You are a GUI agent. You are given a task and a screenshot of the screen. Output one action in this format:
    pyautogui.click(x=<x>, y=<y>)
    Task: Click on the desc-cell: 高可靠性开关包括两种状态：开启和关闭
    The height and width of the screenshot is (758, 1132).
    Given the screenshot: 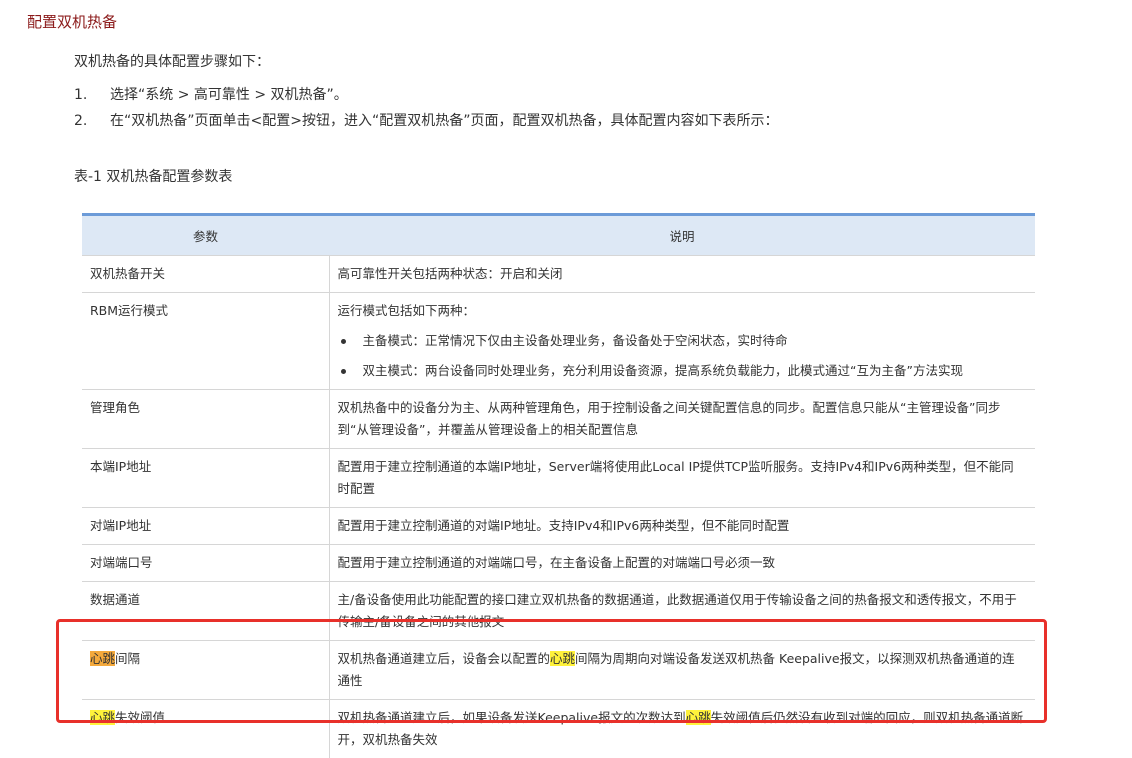 What is the action you would take?
    pyautogui.click(x=682, y=274)
    